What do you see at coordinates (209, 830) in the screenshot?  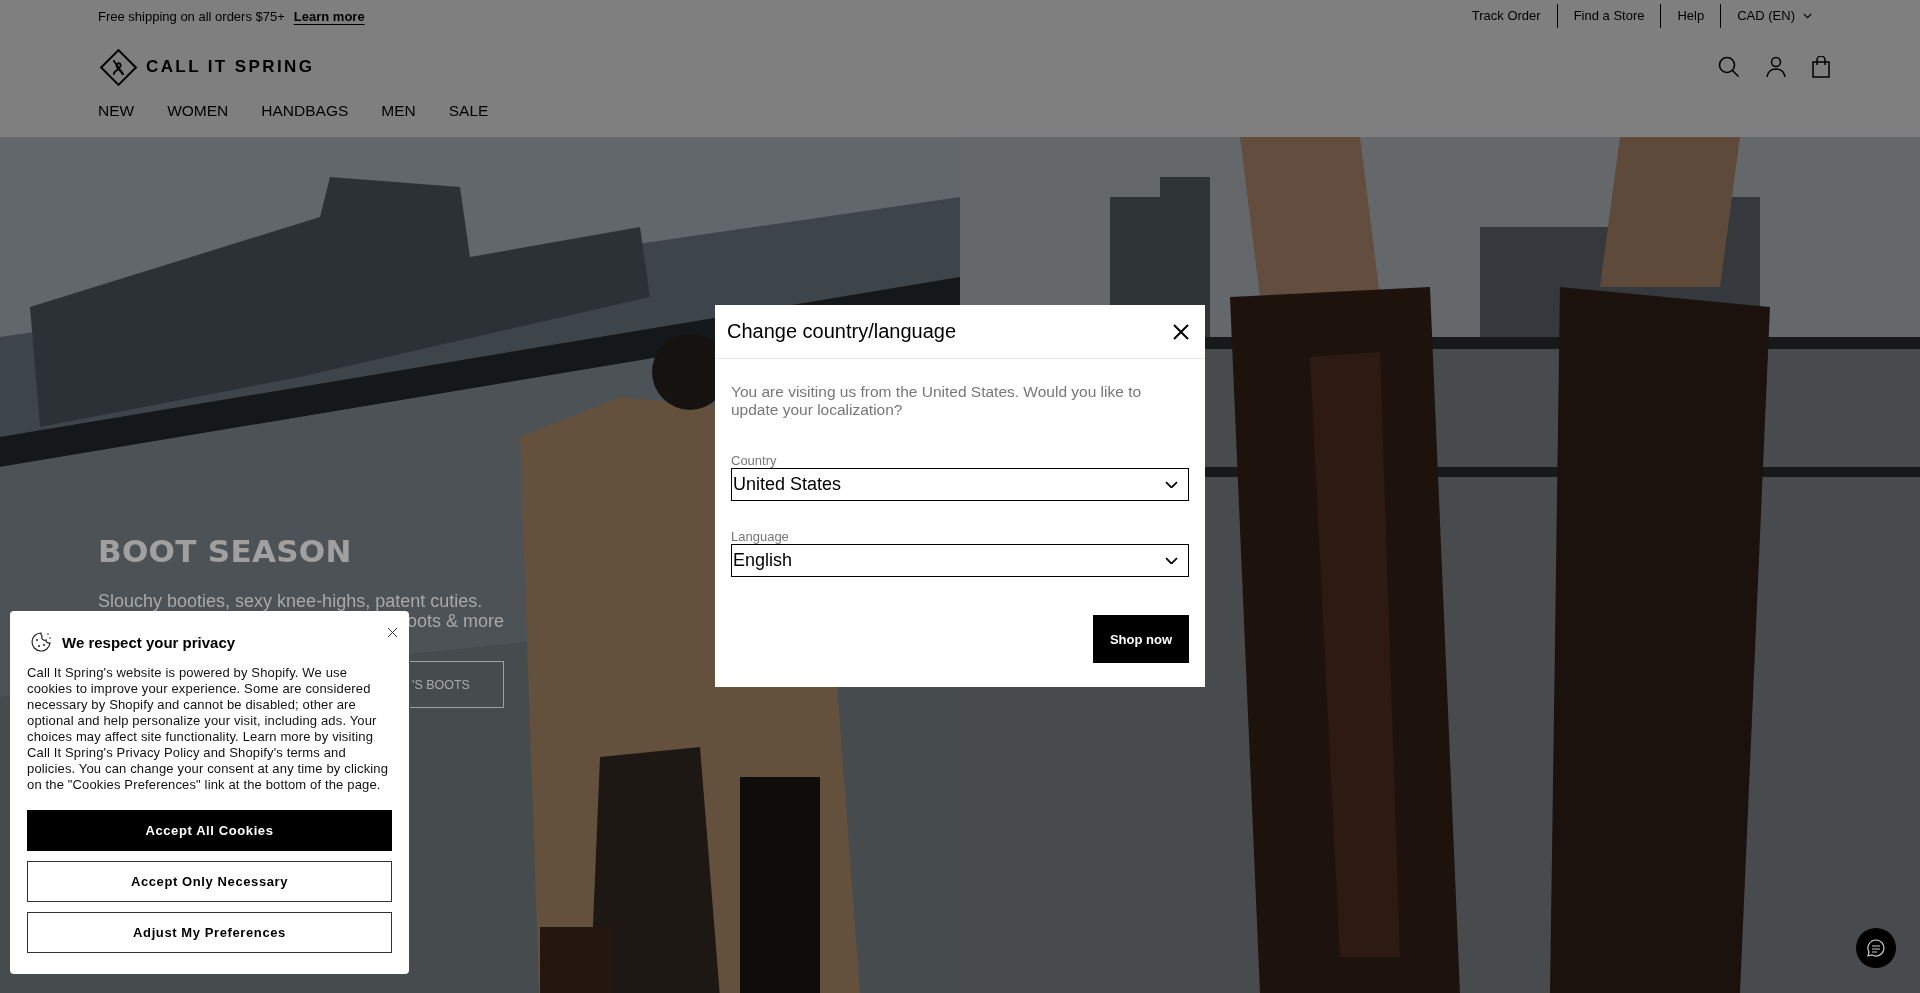 I see `accept-button: Accept All Cookies` at bounding box center [209, 830].